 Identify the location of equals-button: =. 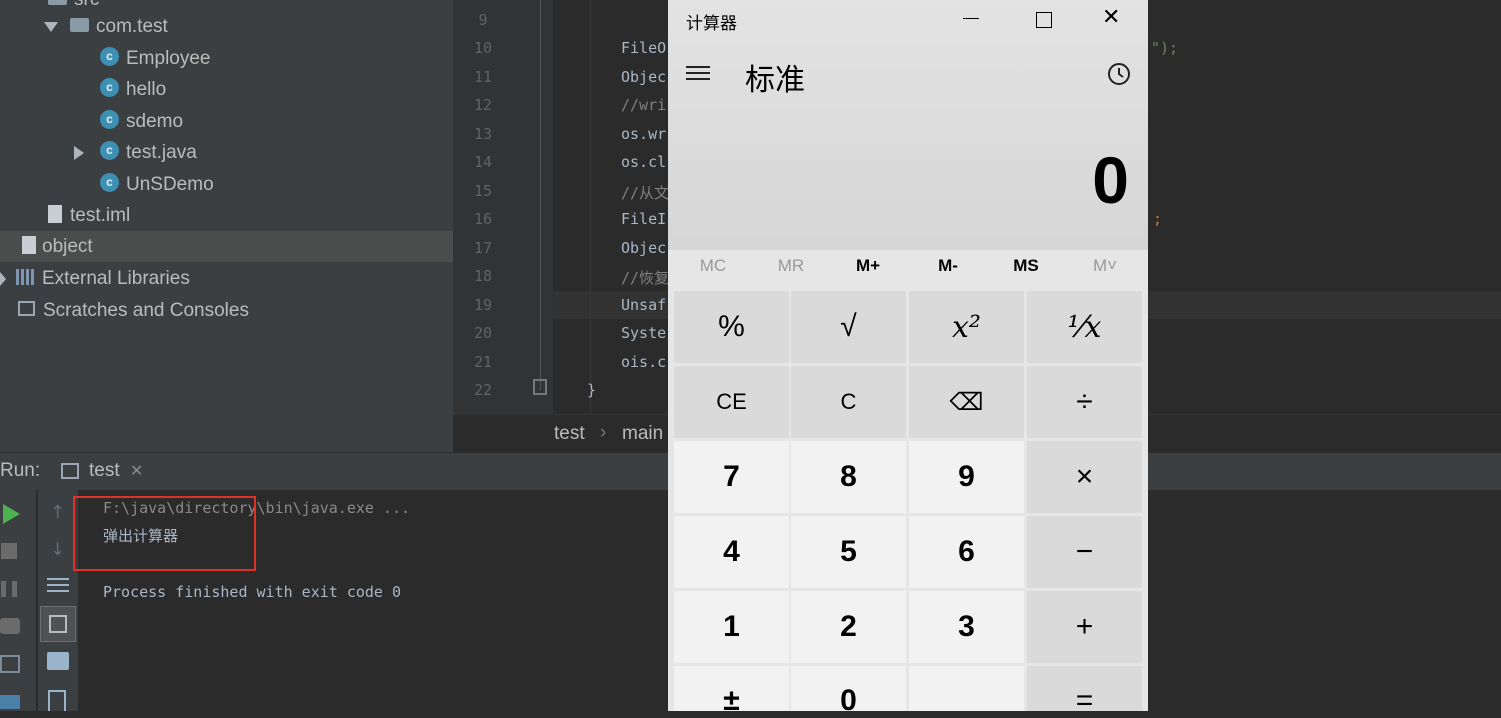
(1084, 691).